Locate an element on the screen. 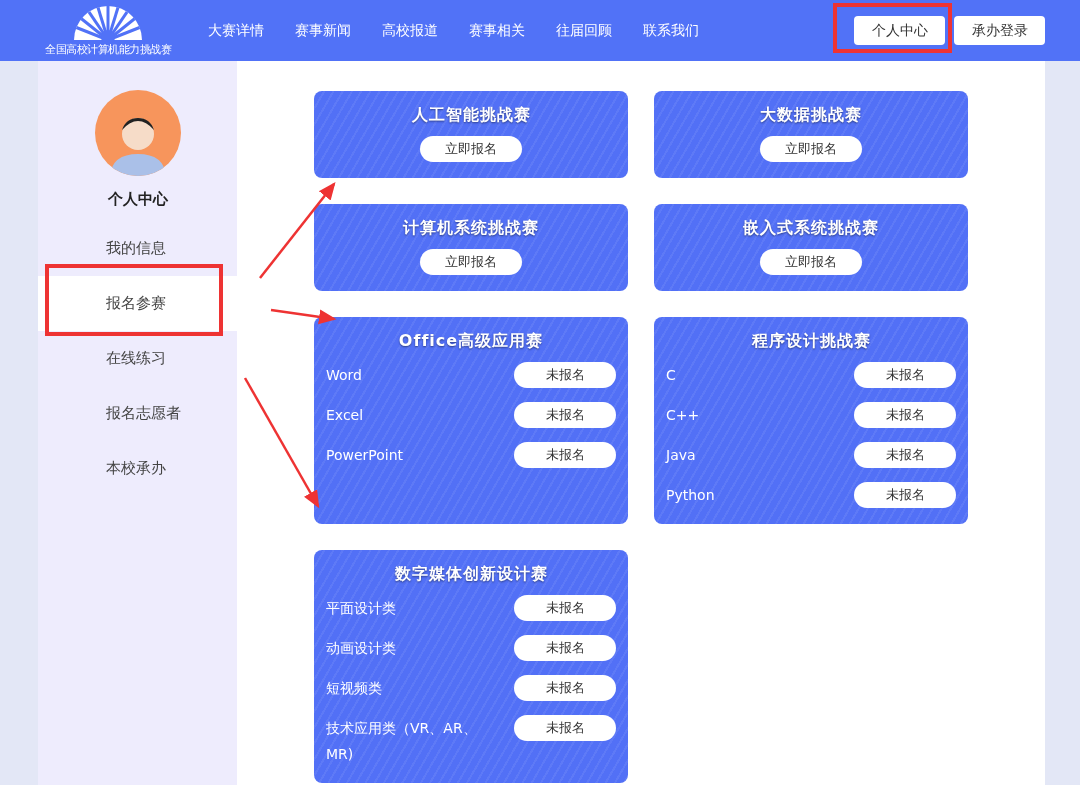  event-label: 动画设计类 is located at coordinates (361, 648).